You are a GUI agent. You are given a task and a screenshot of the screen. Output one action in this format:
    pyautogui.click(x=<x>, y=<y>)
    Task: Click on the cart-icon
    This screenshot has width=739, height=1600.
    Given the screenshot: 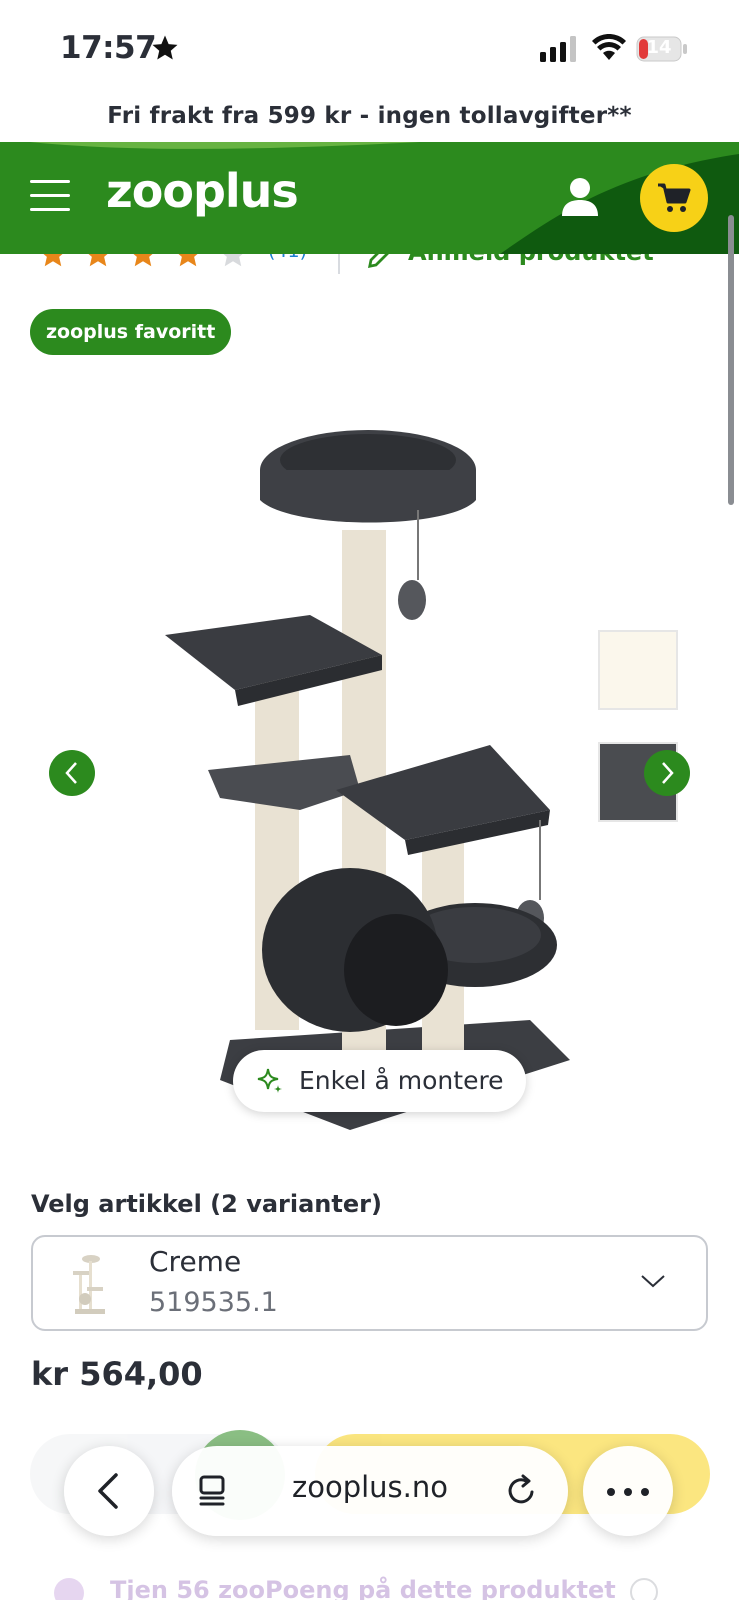 What is the action you would take?
    pyautogui.click(x=674, y=197)
    